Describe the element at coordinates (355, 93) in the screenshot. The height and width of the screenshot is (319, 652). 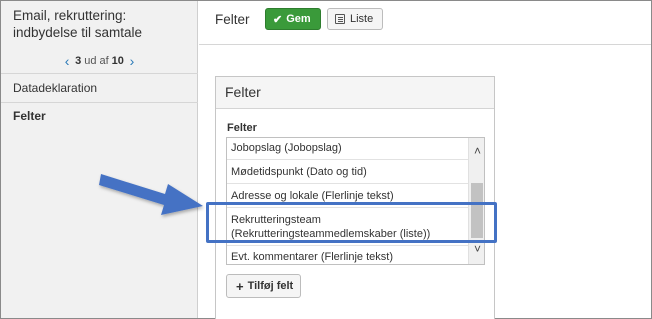
I see `panel-header: Felter` at that location.